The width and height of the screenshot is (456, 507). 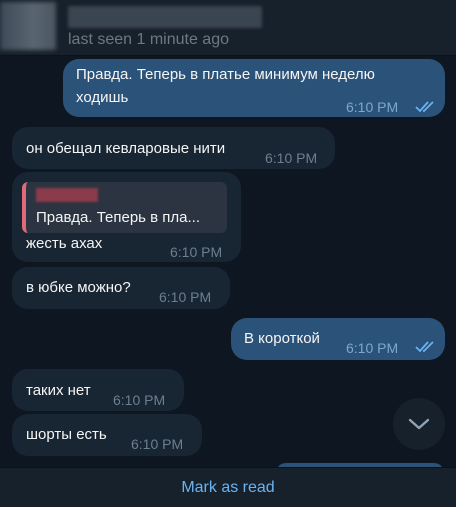 What do you see at coordinates (98, 390) in the screenshot?
I see `incoming-message: таких нет 6:10 PM` at bounding box center [98, 390].